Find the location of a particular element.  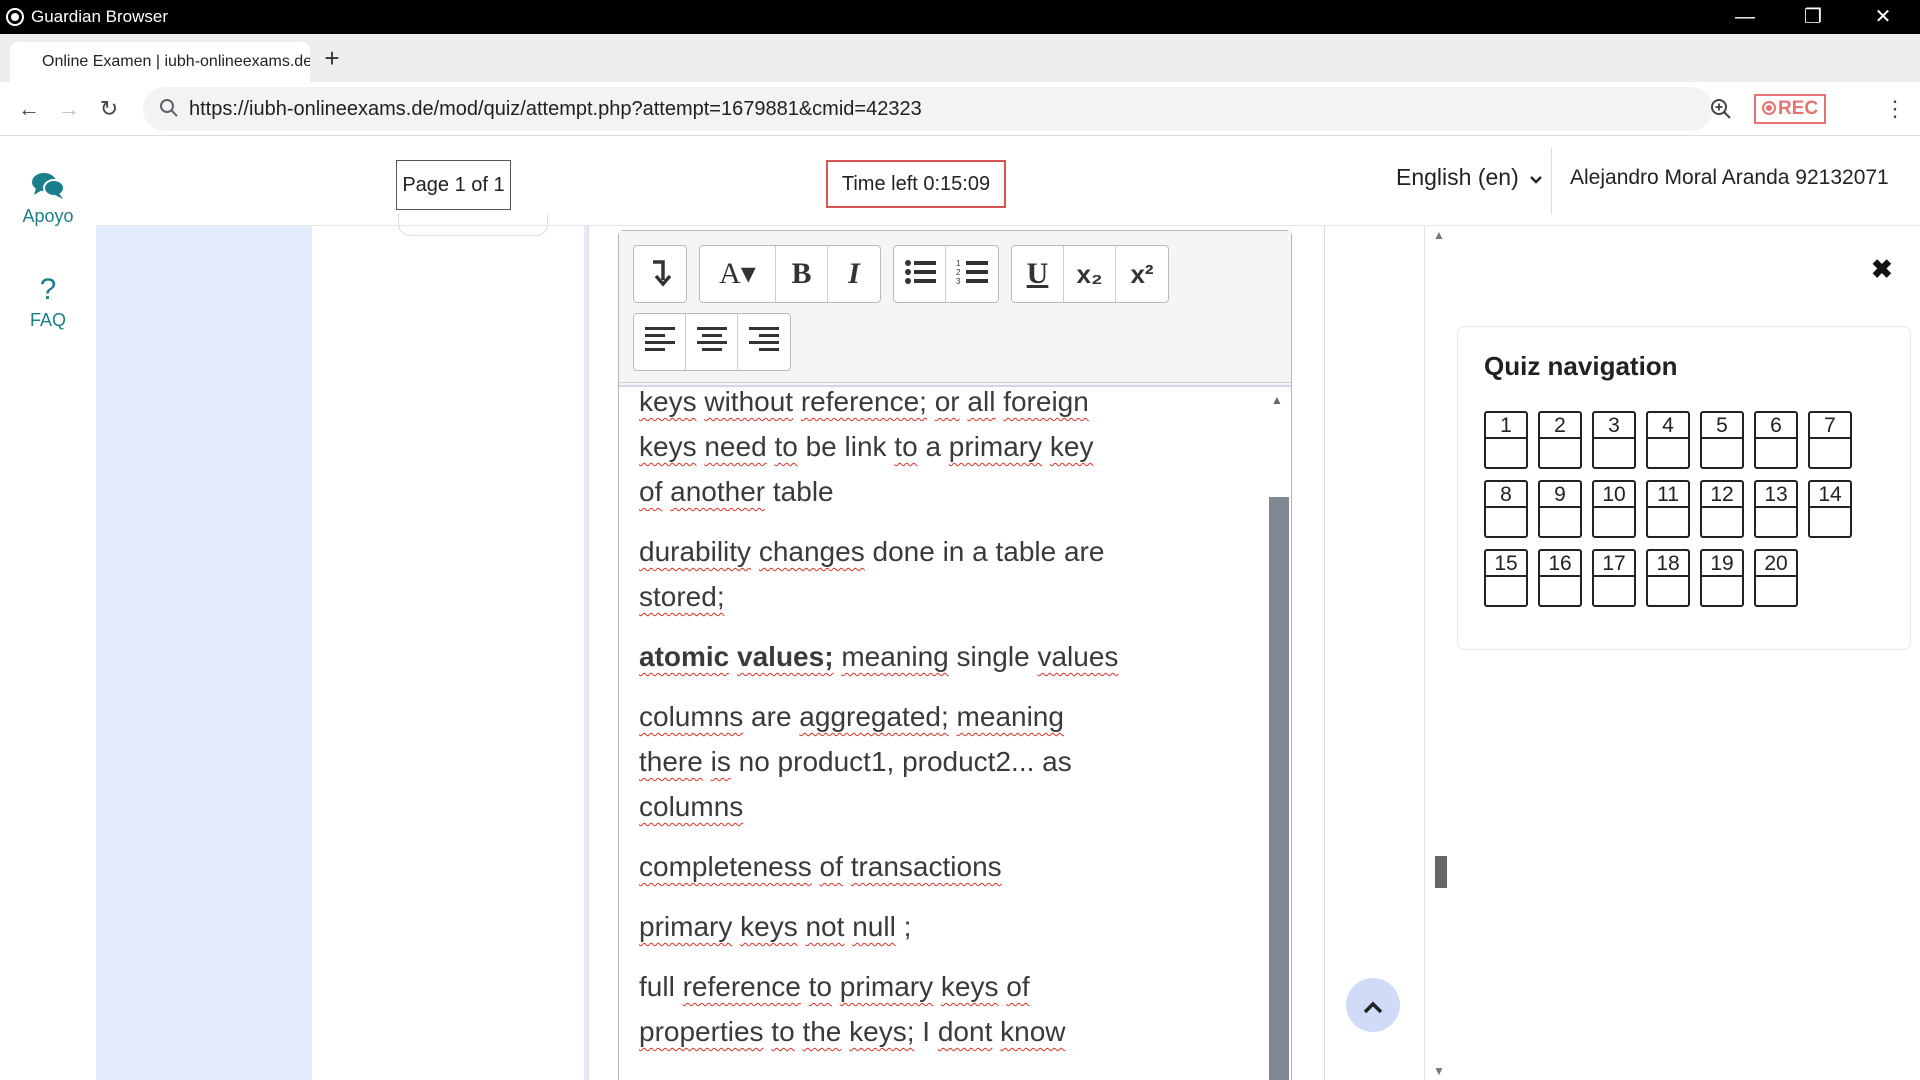

question-nav-button: 10 is located at coordinates (1614, 509).